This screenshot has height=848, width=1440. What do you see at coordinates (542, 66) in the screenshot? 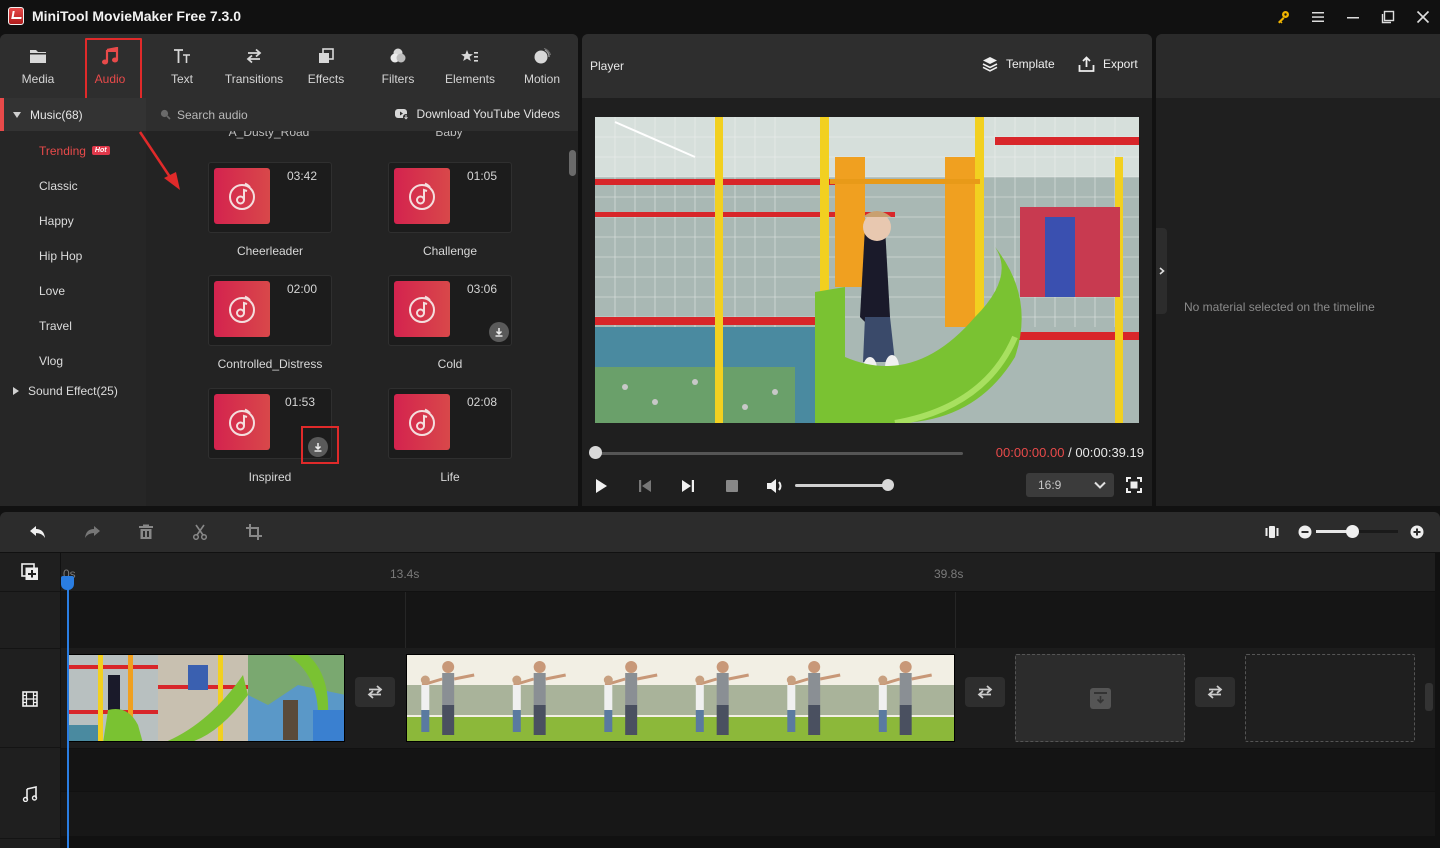
I see `tab-motion: Motion` at bounding box center [542, 66].